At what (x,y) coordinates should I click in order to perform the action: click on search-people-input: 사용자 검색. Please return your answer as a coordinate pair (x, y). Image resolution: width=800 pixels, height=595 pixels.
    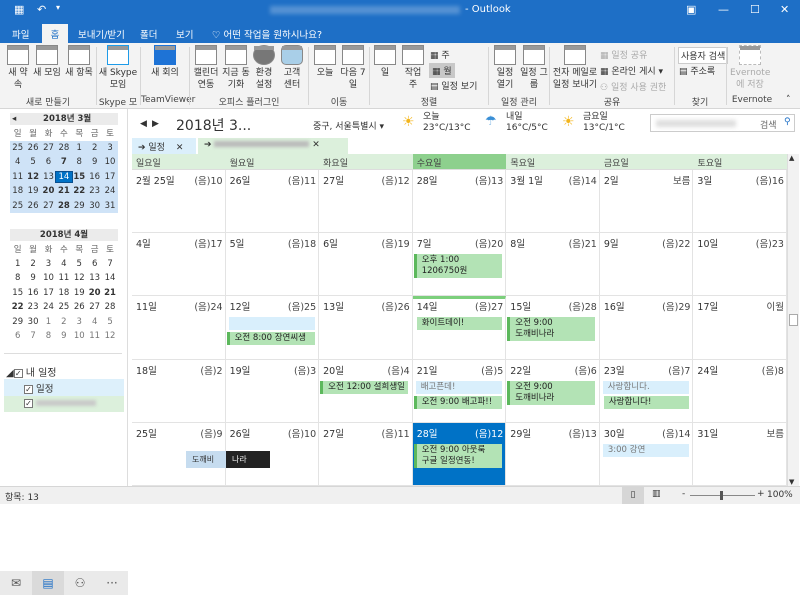
    Looking at the image, I should click on (703, 55).